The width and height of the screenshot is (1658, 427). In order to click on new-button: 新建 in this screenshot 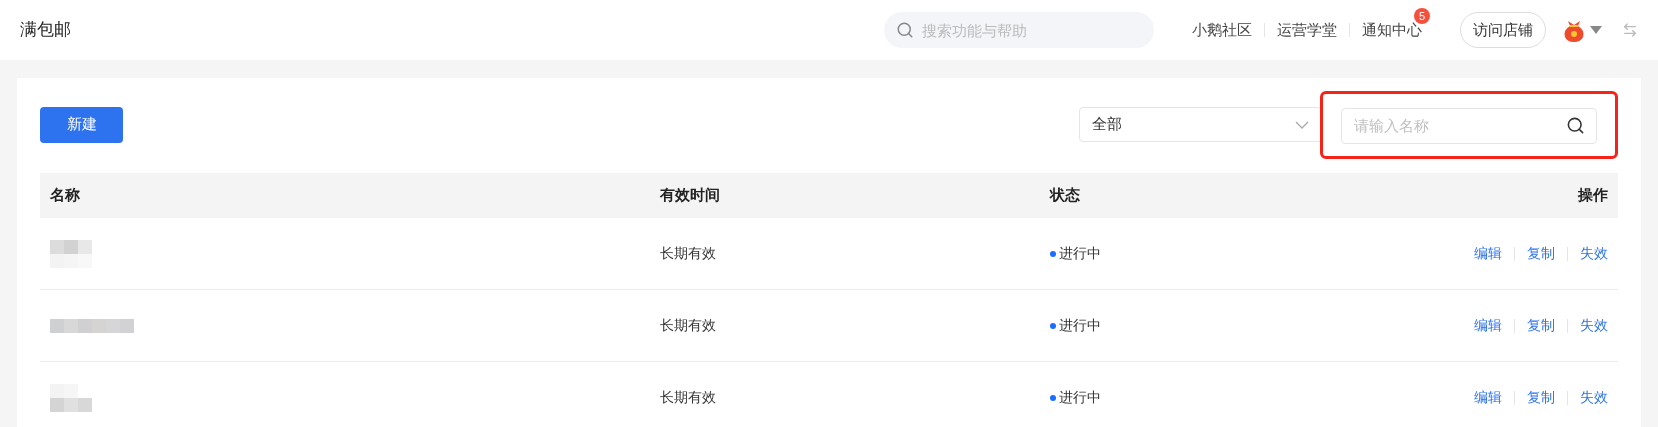, I will do `click(81, 124)`.